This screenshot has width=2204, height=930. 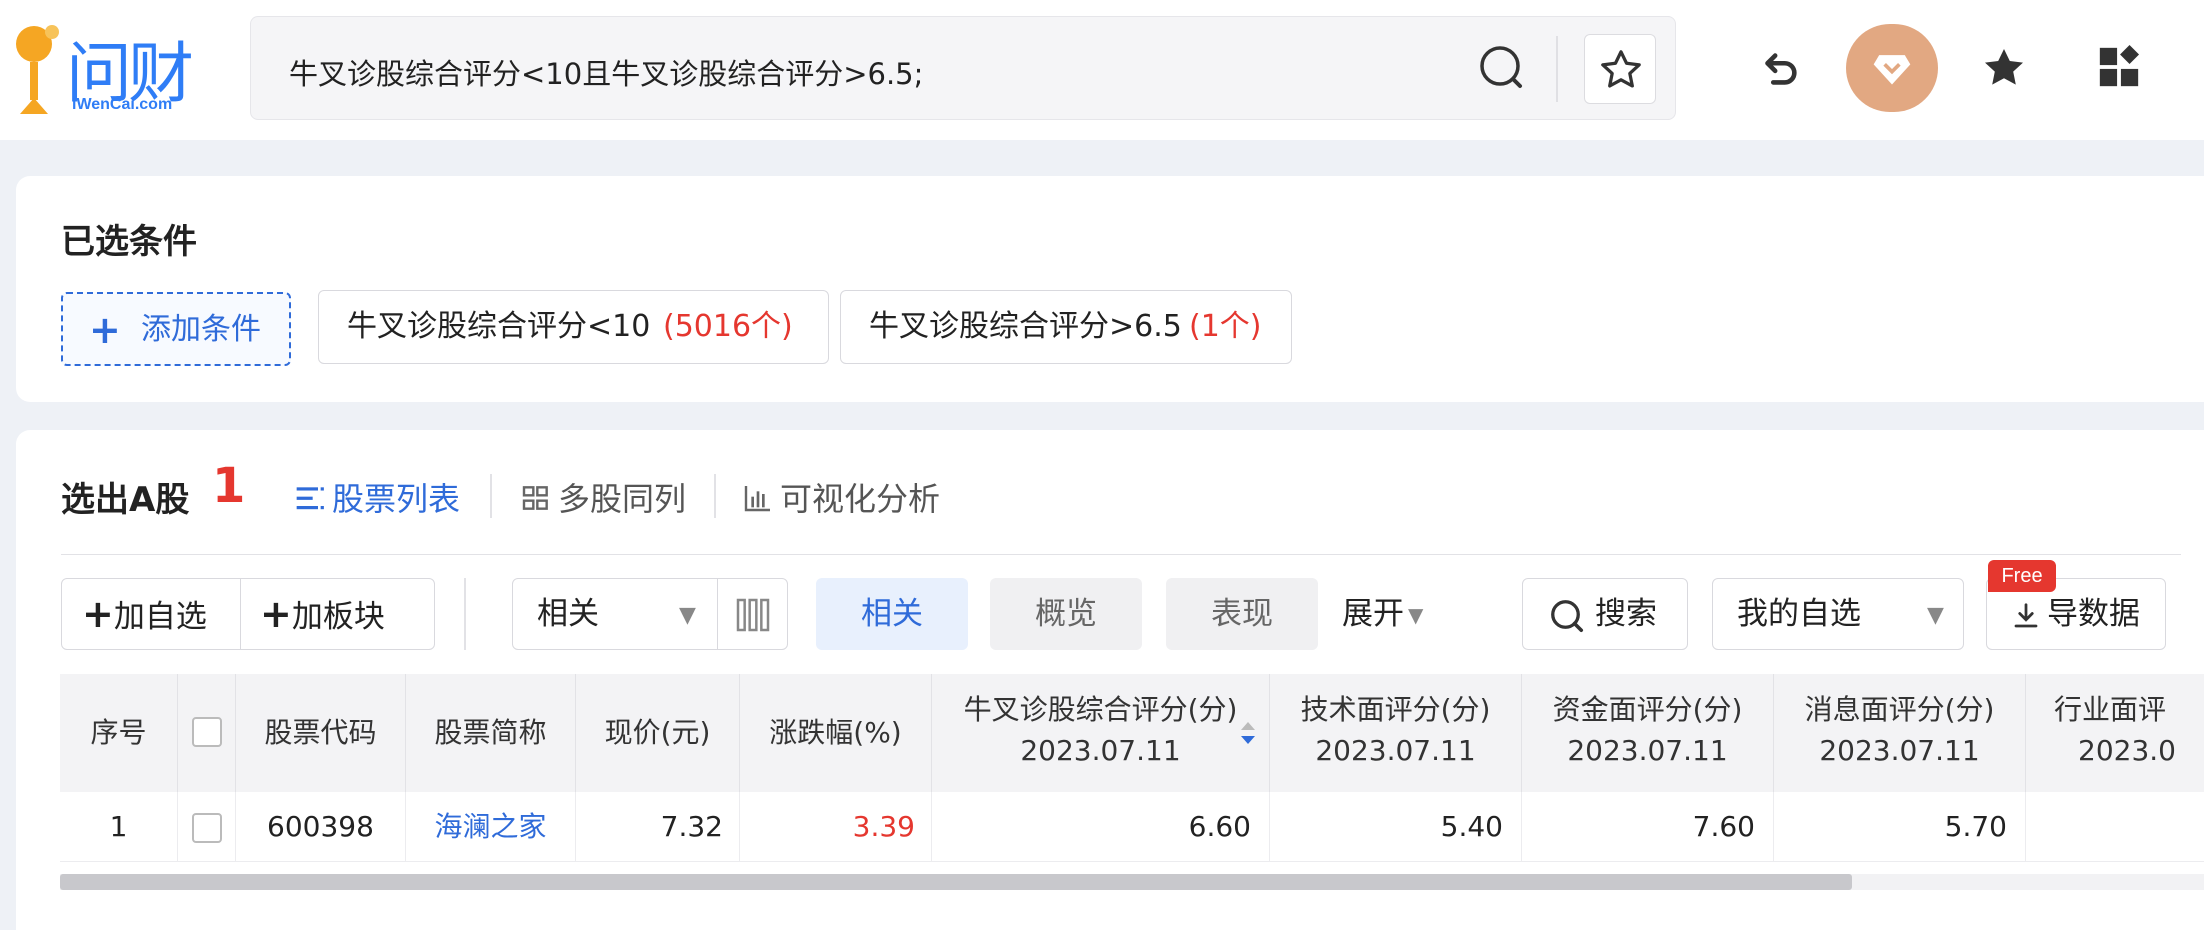 What do you see at coordinates (956, 882) in the screenshot?
I see `horizontal-scrollbar-thumb` at bounding box center [956, 882].